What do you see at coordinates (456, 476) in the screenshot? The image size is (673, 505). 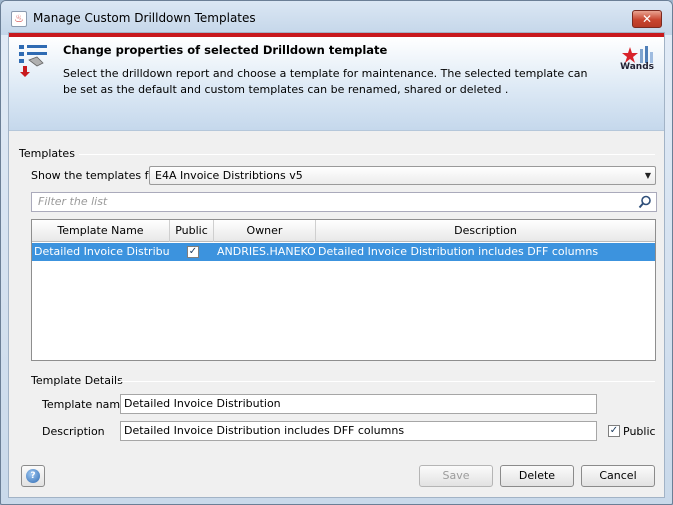 I see `save-button: Save` at bounding box center [456, 476].